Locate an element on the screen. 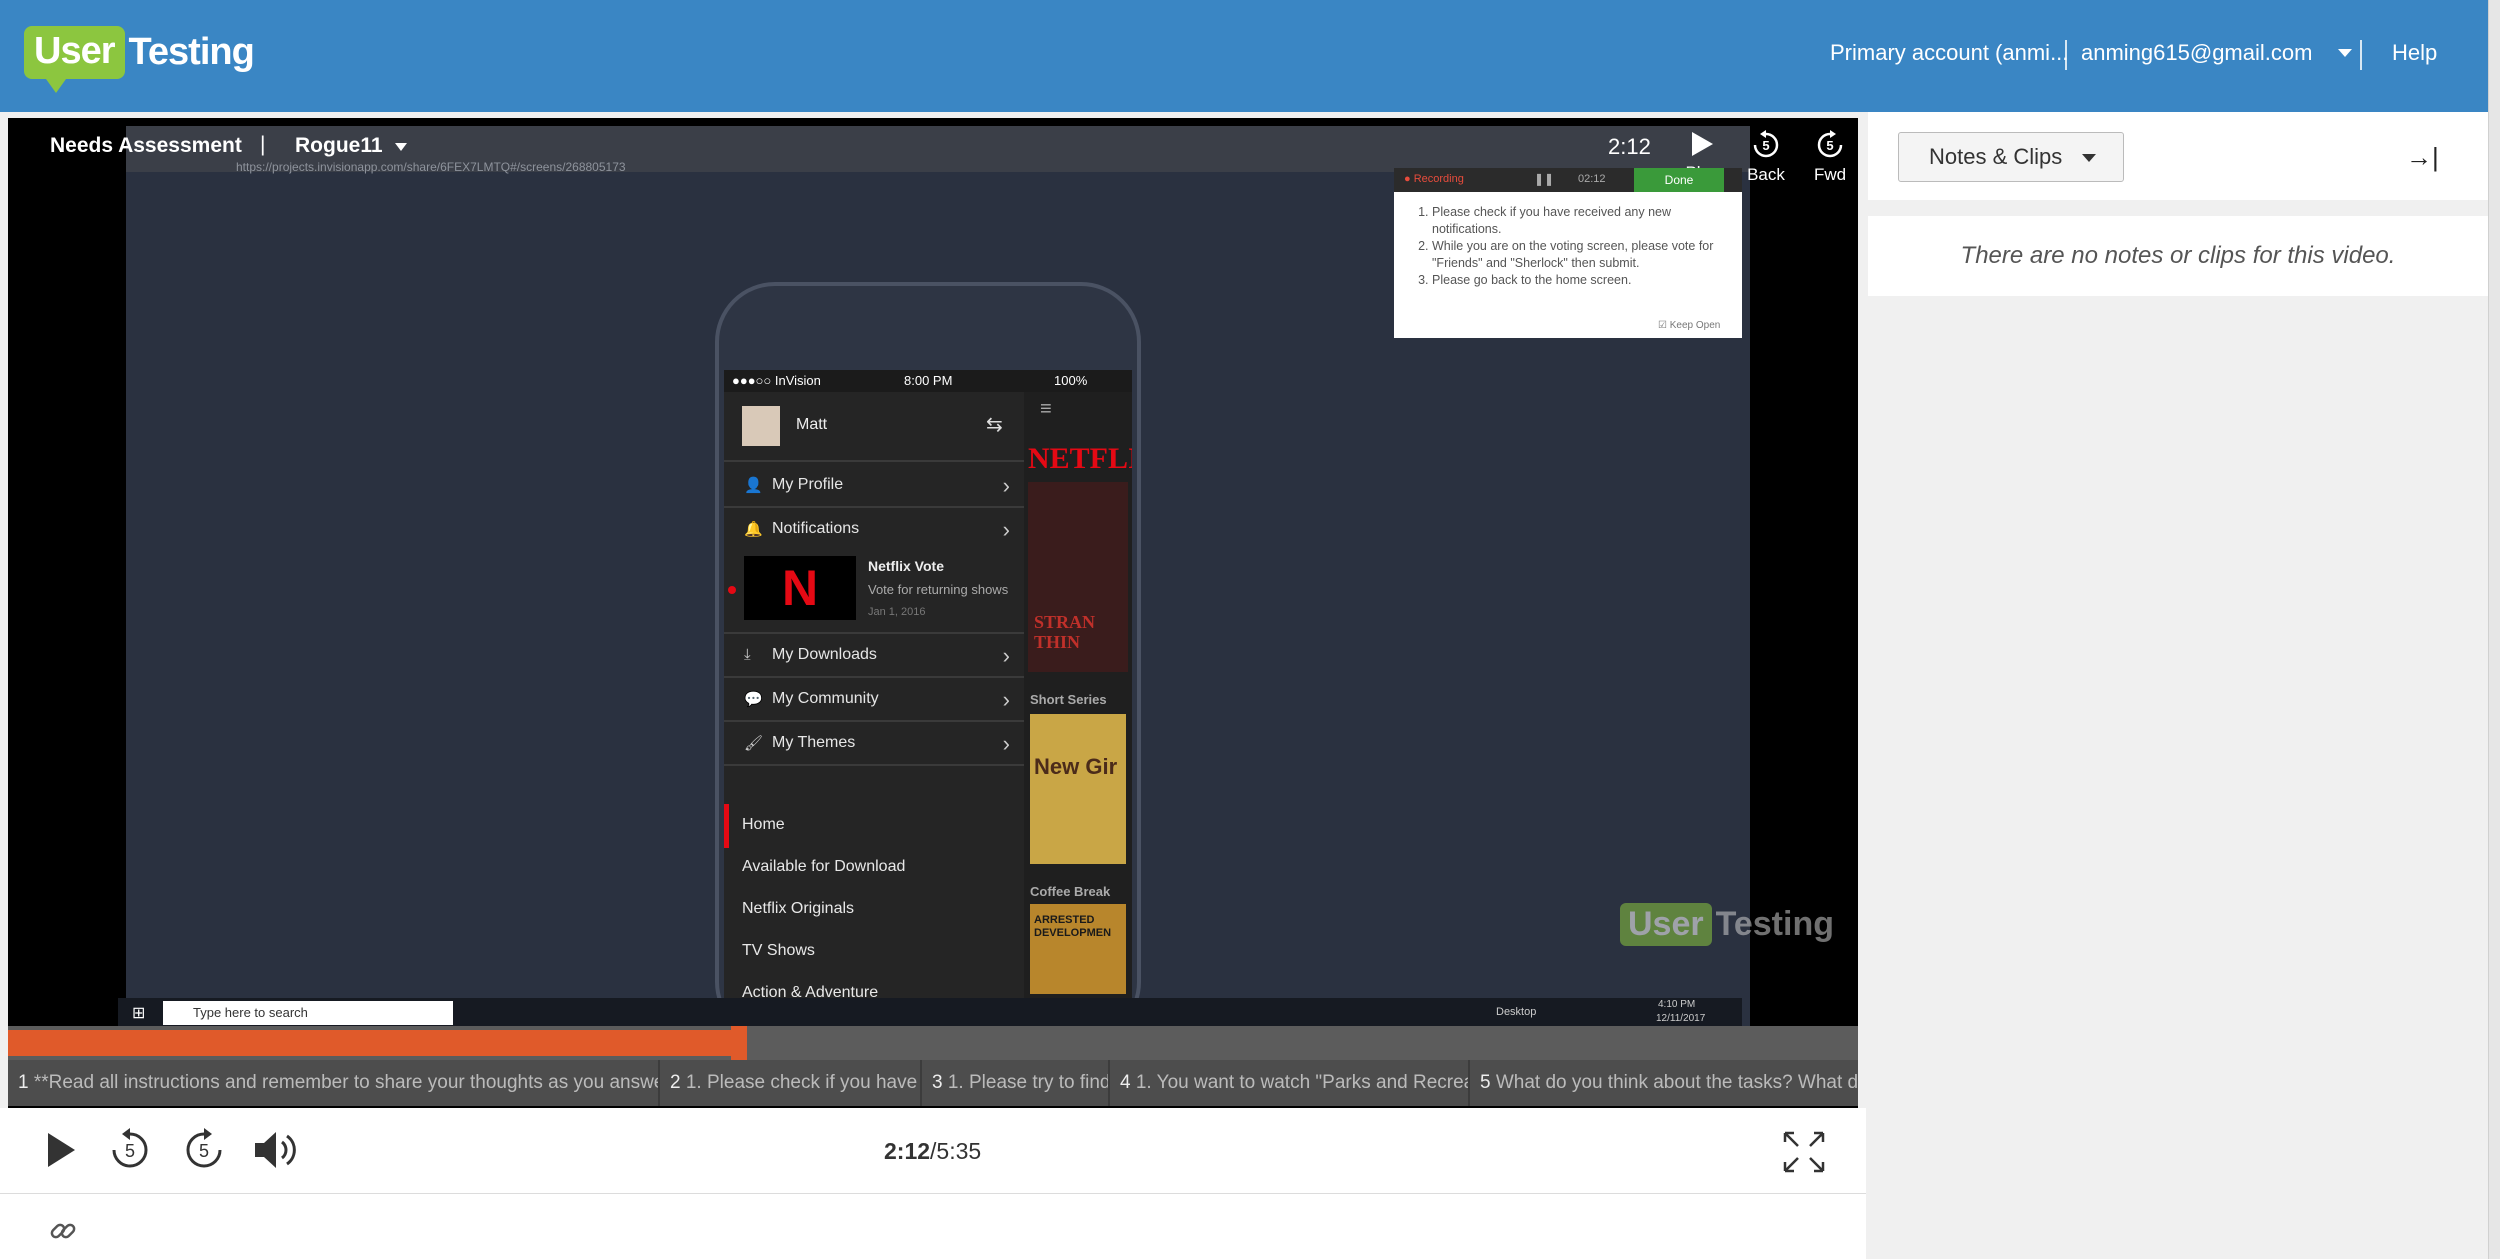 The image size is (2500, 1259). user-email-menu: anming615@gmail.com is located at coordinates (2217, 53).